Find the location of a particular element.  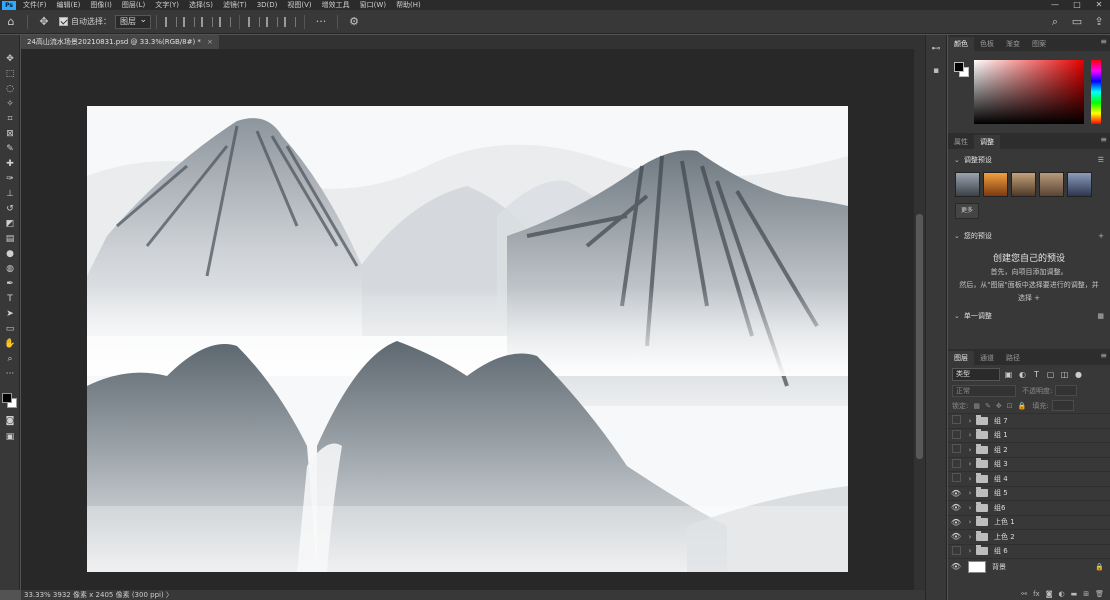

layer-row: › 组 4 is located at coordinates (1029, 478).